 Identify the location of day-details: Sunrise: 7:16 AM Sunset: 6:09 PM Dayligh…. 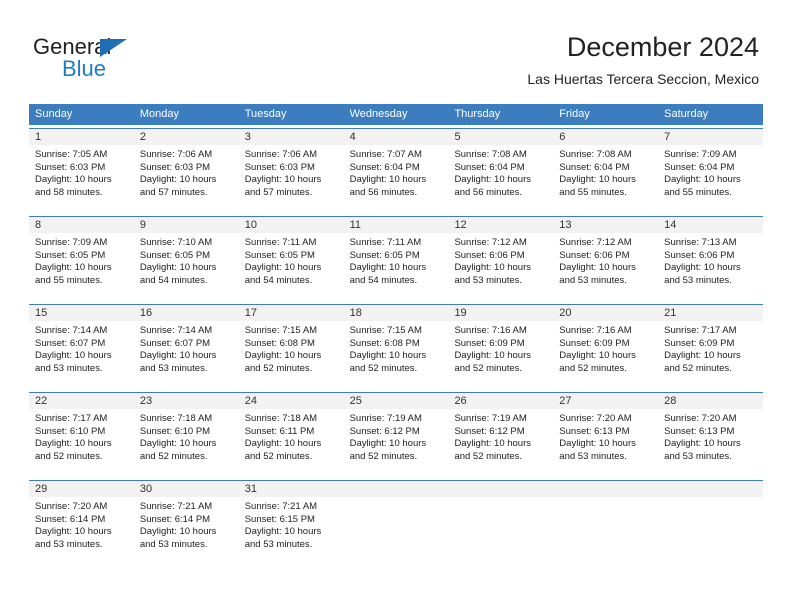
(500, 348).